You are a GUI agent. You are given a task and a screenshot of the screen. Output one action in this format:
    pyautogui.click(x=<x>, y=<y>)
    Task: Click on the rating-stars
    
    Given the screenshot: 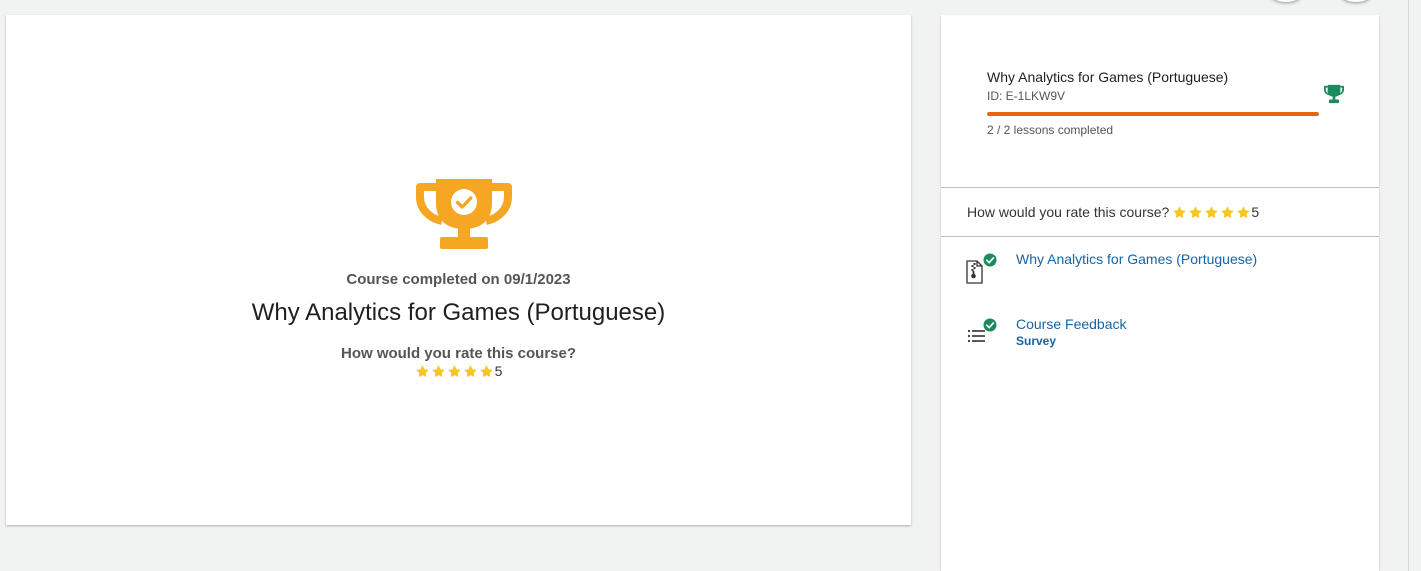 What is the action you would take?
    pyautogui.click(x=454, y=371)
    